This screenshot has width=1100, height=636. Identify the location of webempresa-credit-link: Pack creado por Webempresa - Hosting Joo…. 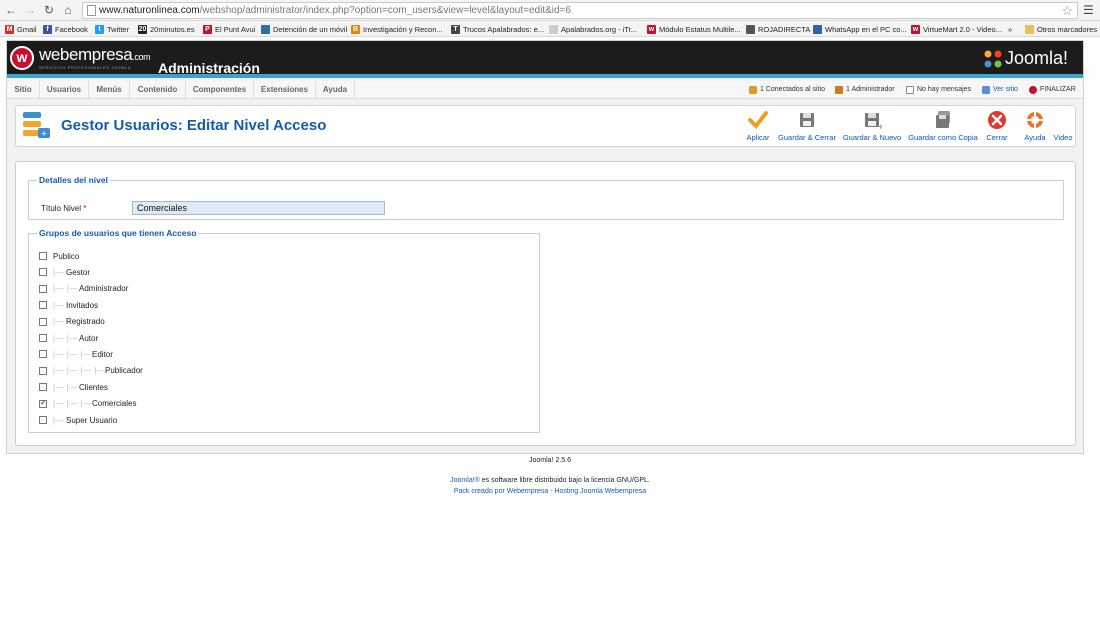
(550, 491).